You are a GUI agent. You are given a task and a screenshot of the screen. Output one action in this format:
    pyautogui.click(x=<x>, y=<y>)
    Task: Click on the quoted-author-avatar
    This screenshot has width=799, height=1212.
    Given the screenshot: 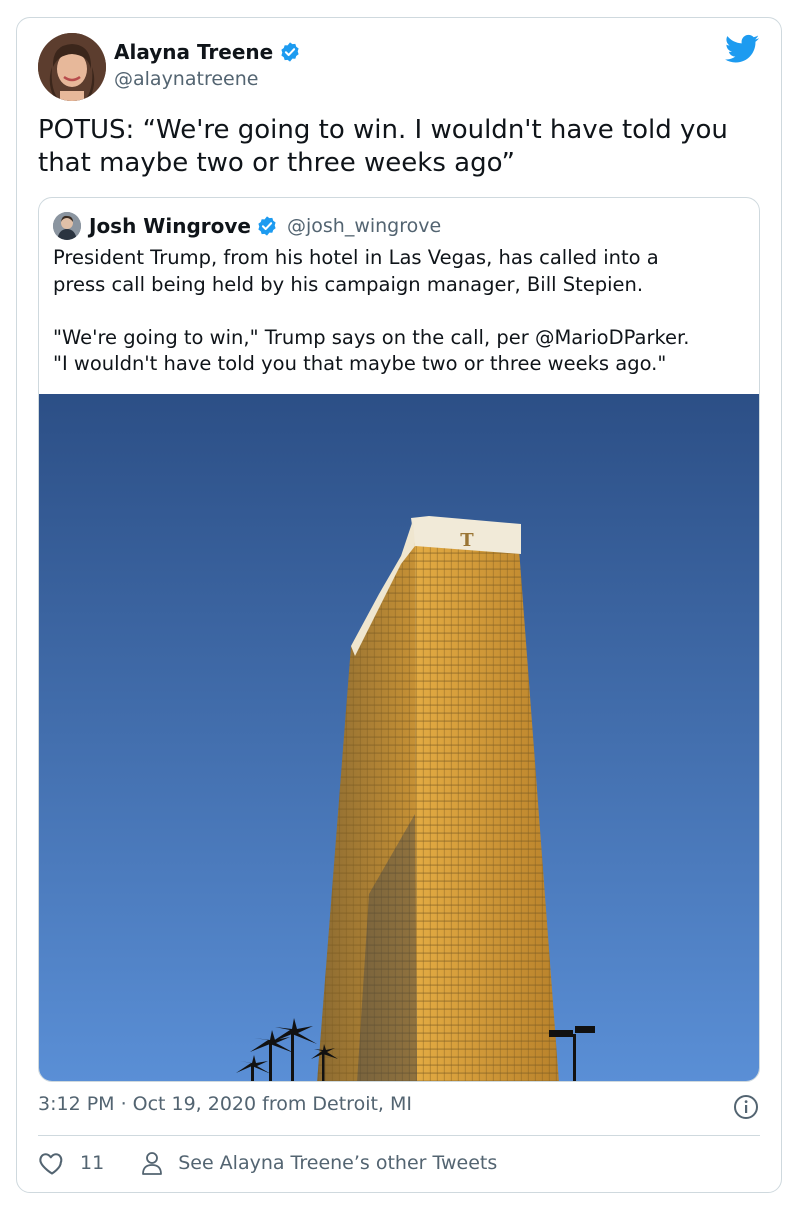 What is the action you would take?
    pyautogui.click(x=67, y=226)
    